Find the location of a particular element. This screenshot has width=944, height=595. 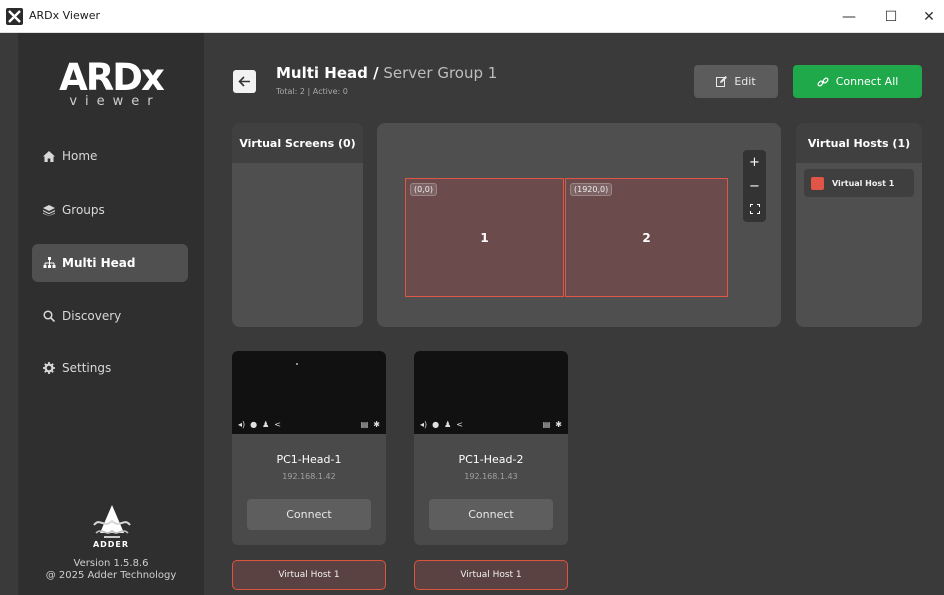

sidebar-item-label: Discovery is located at coordinates (92, 316).